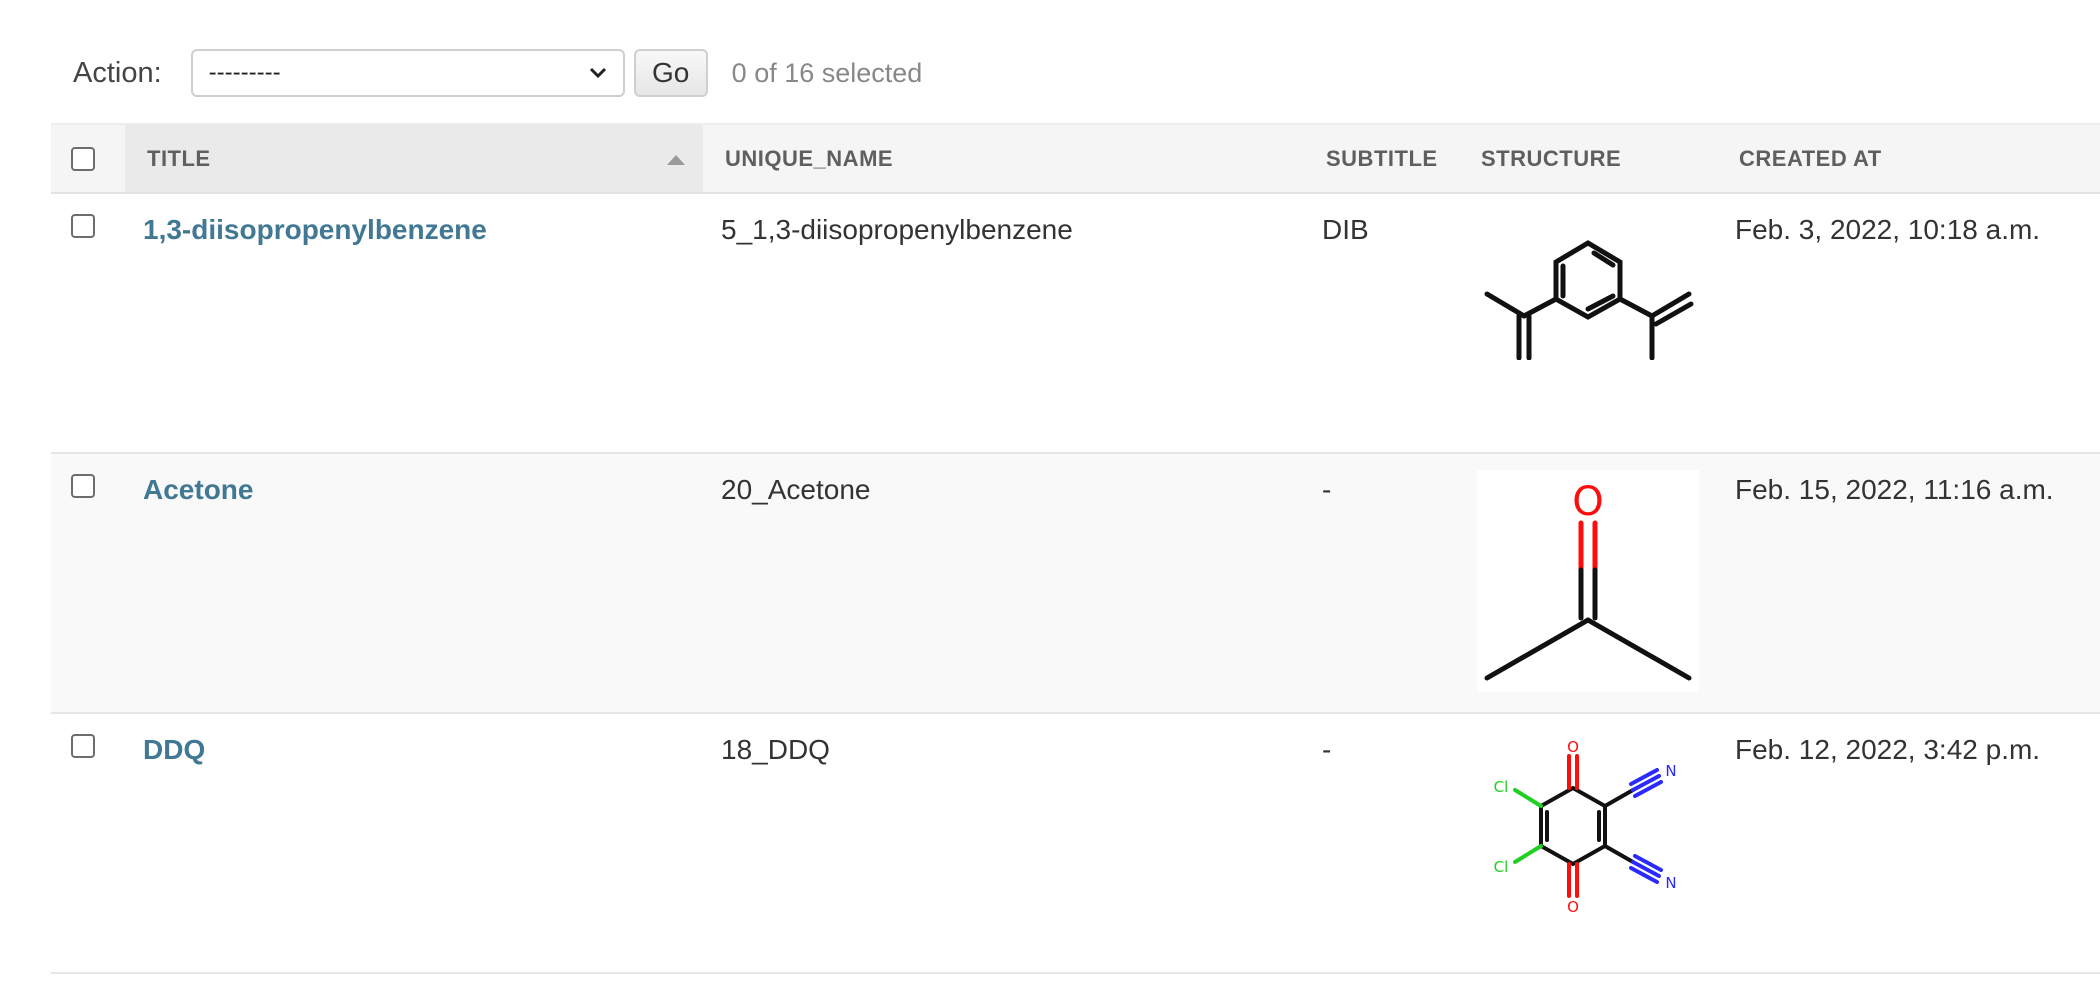 The width and height of the screenshot is (2100, 985). Describe the element at coordinates (796, 489) in the screenshot. I see `unique-name-cell: 20_Acetone` at that location.